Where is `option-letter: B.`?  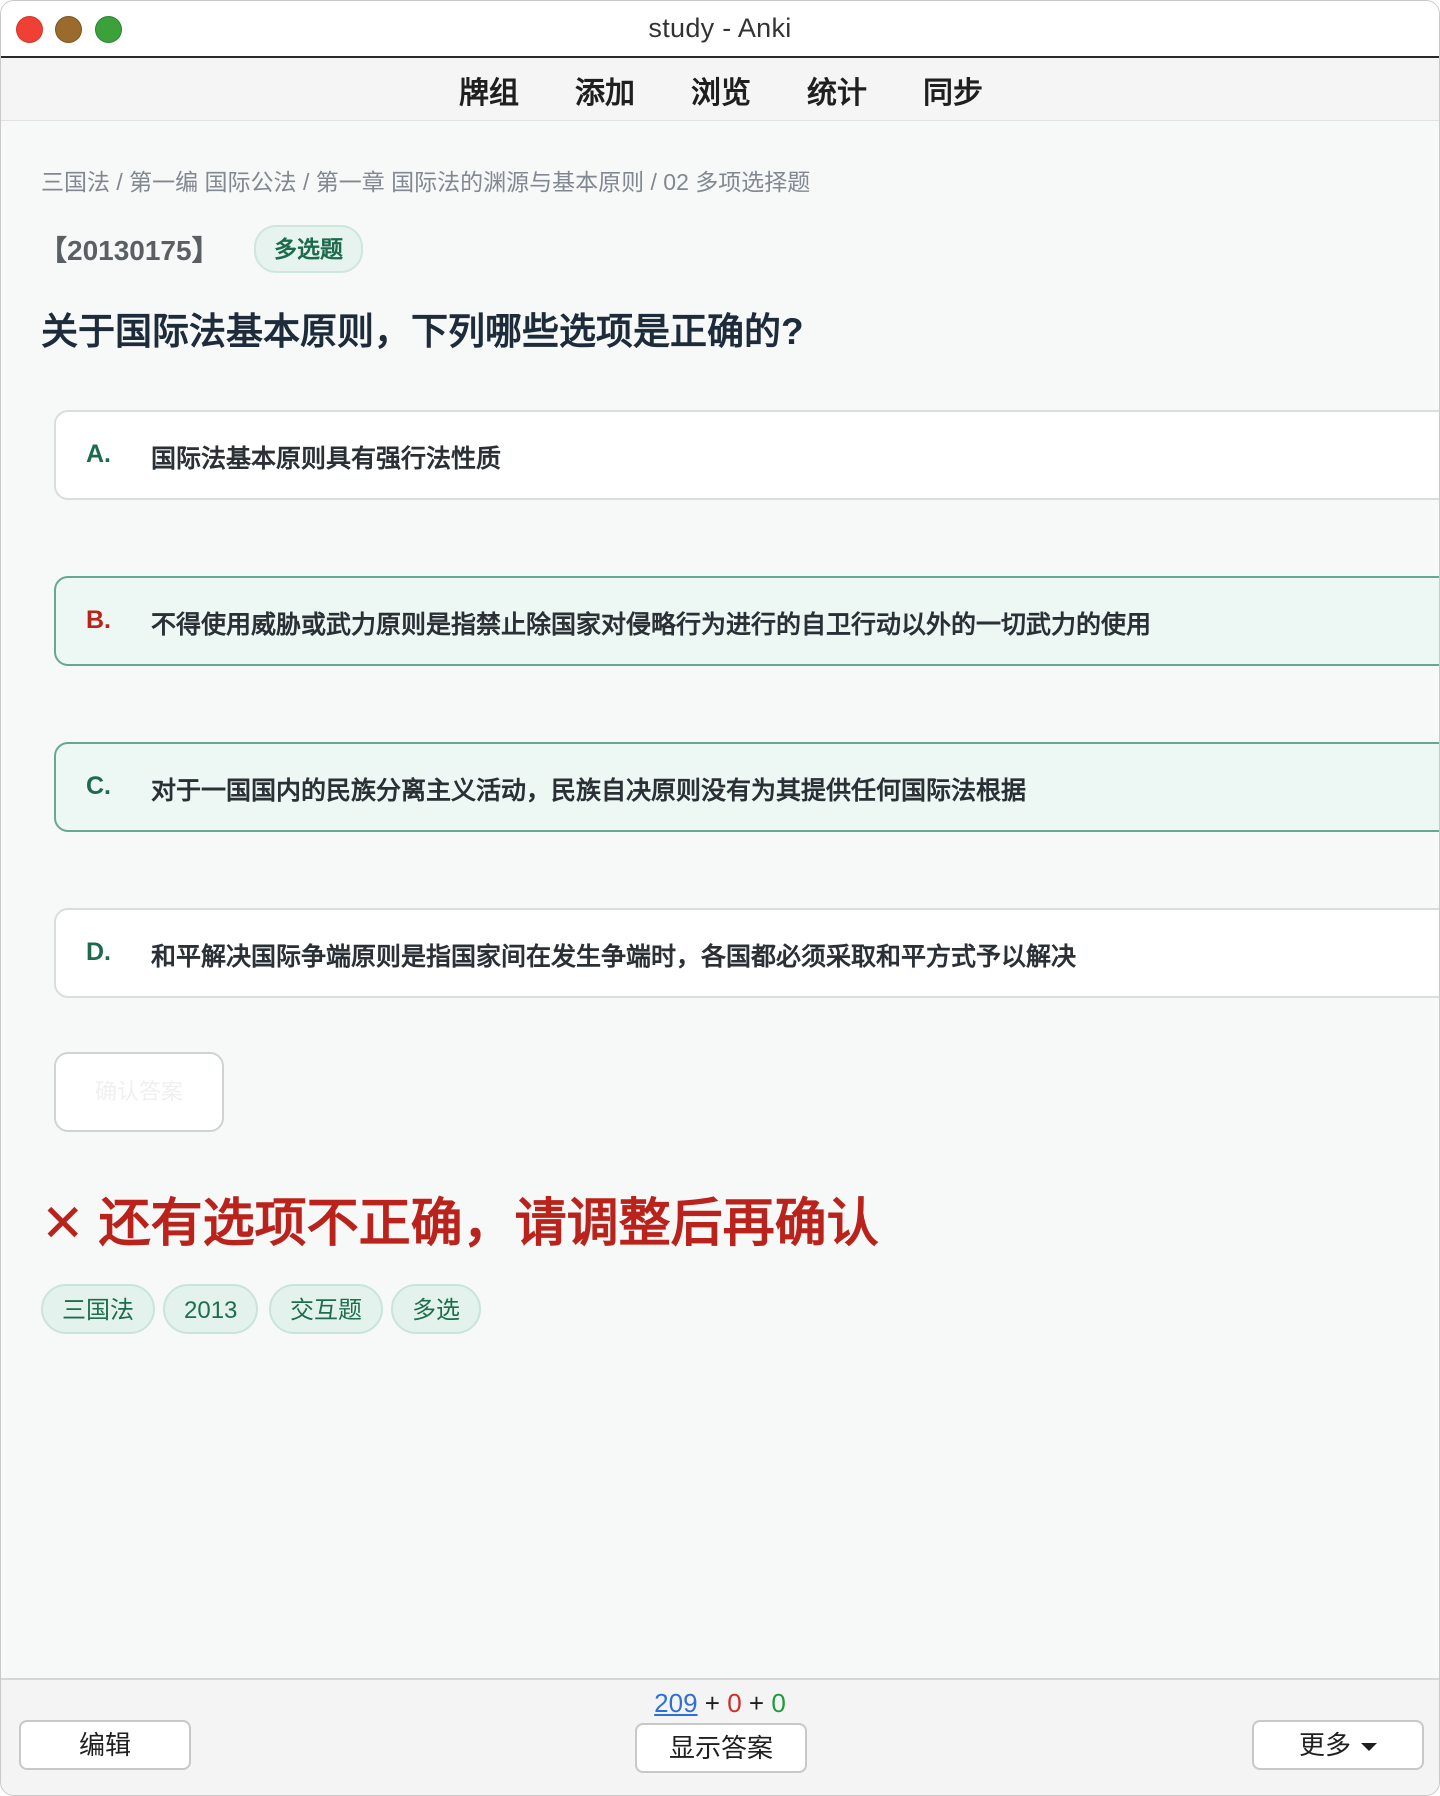 option-letter: B. is located at coordinates (98, 620).